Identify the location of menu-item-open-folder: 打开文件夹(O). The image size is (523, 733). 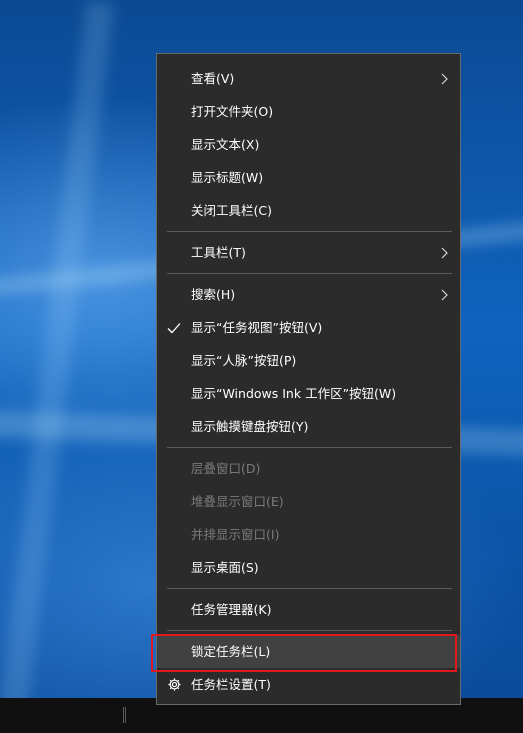
(308, 111).